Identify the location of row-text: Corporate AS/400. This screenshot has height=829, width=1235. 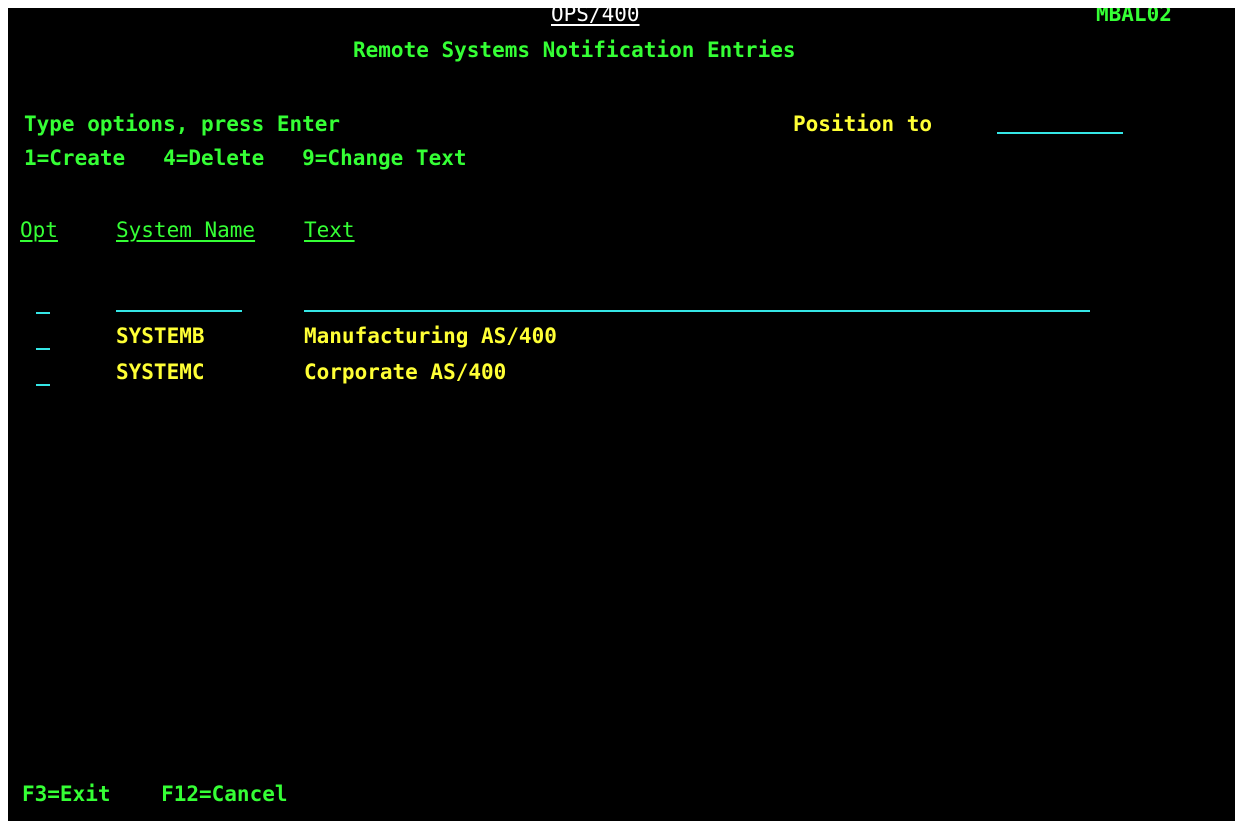
(405, 372).